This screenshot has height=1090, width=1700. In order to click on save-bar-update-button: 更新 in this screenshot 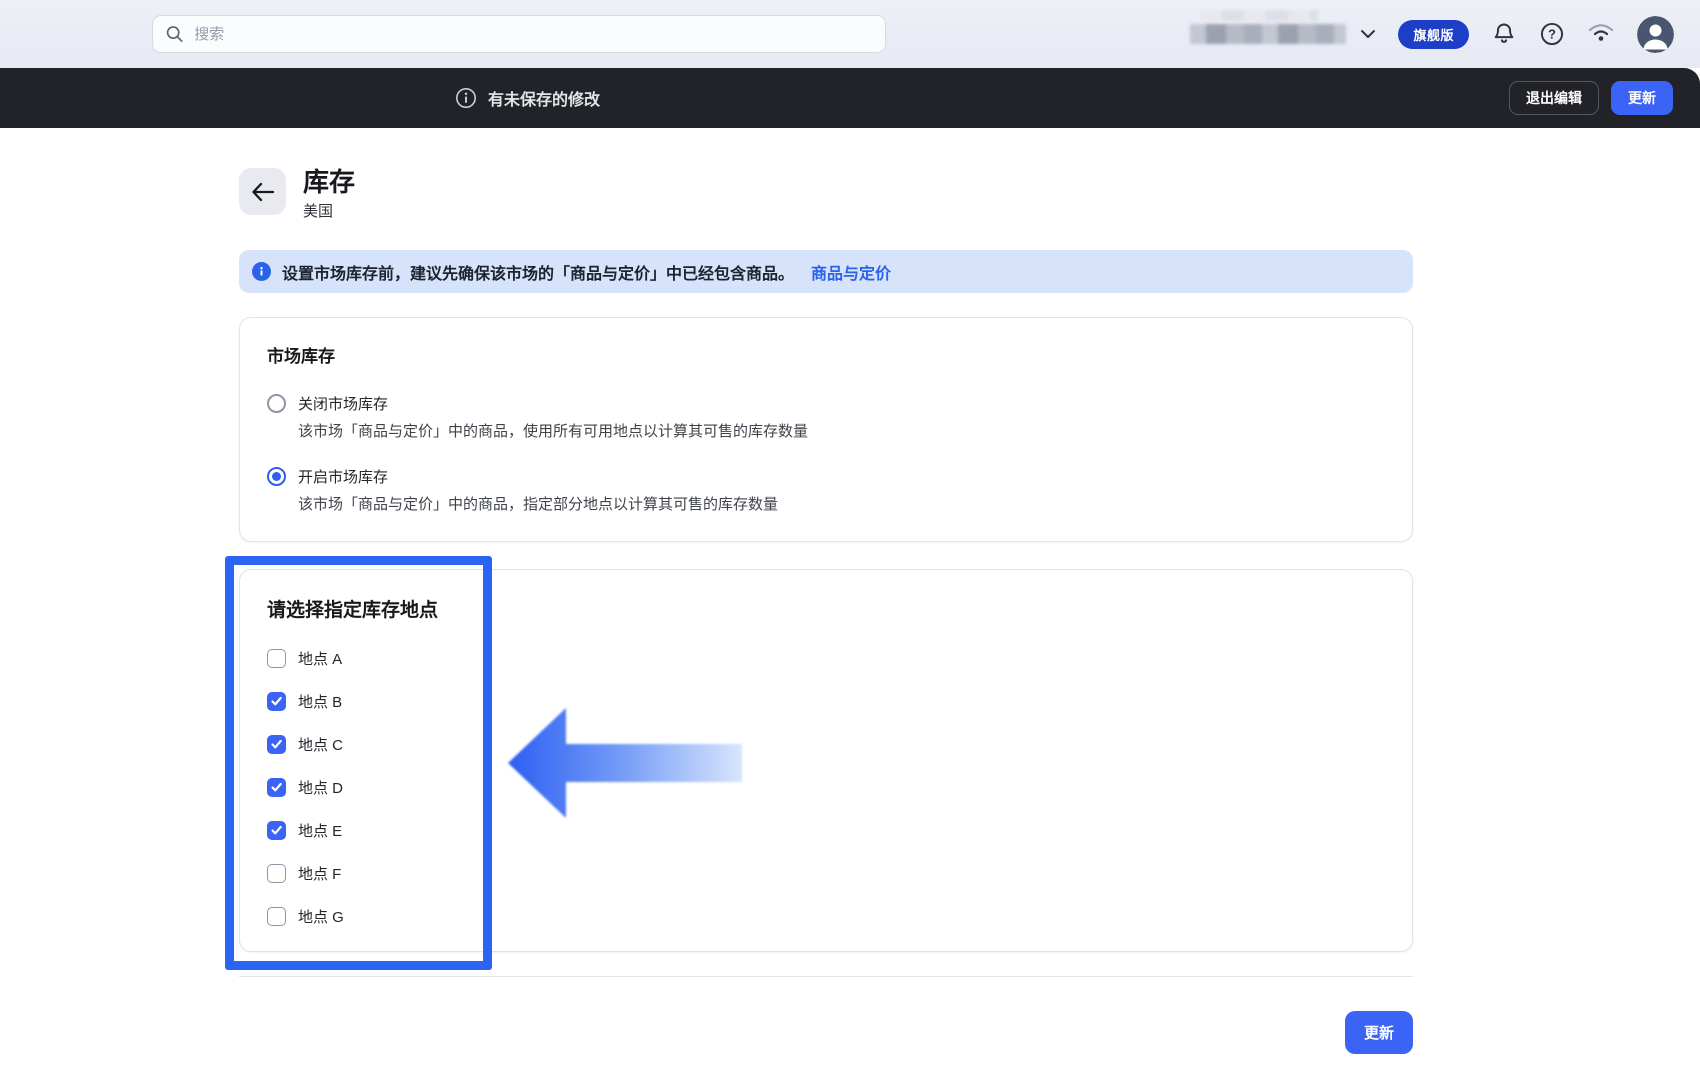, I will do `click(1642, 98)`.